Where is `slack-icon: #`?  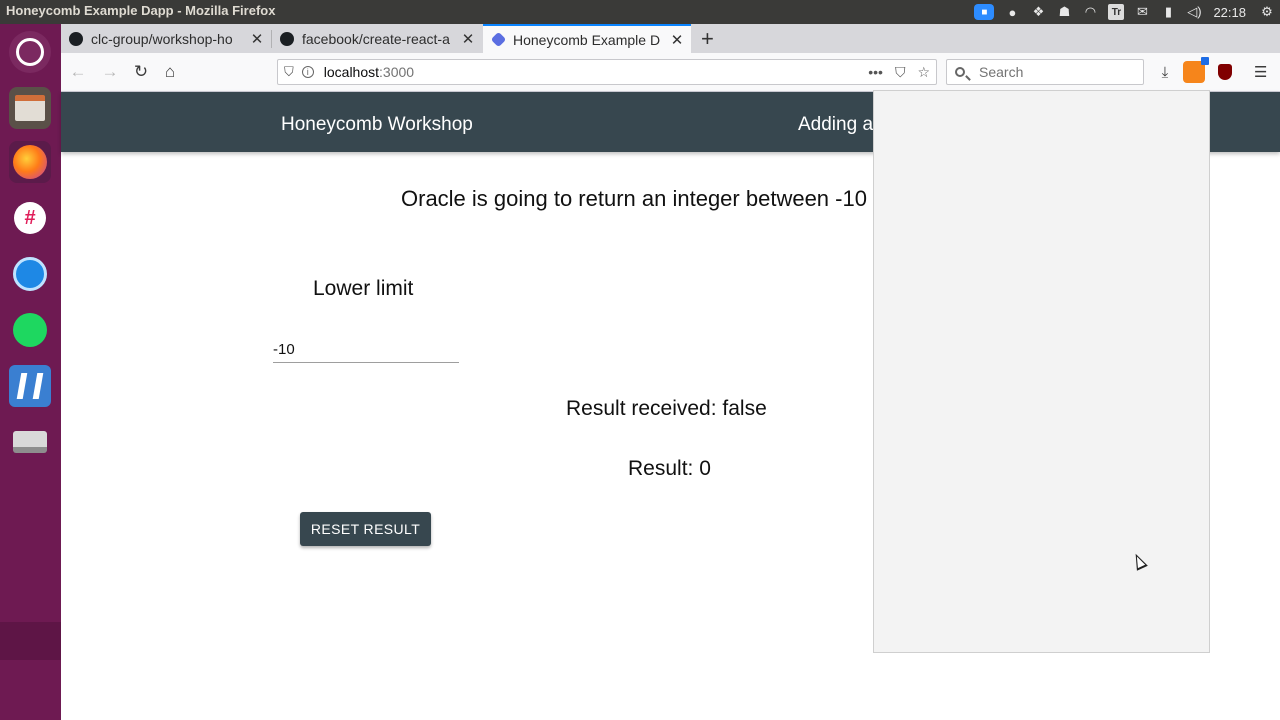
slack-icon: # is located at coordinates (30, 218).